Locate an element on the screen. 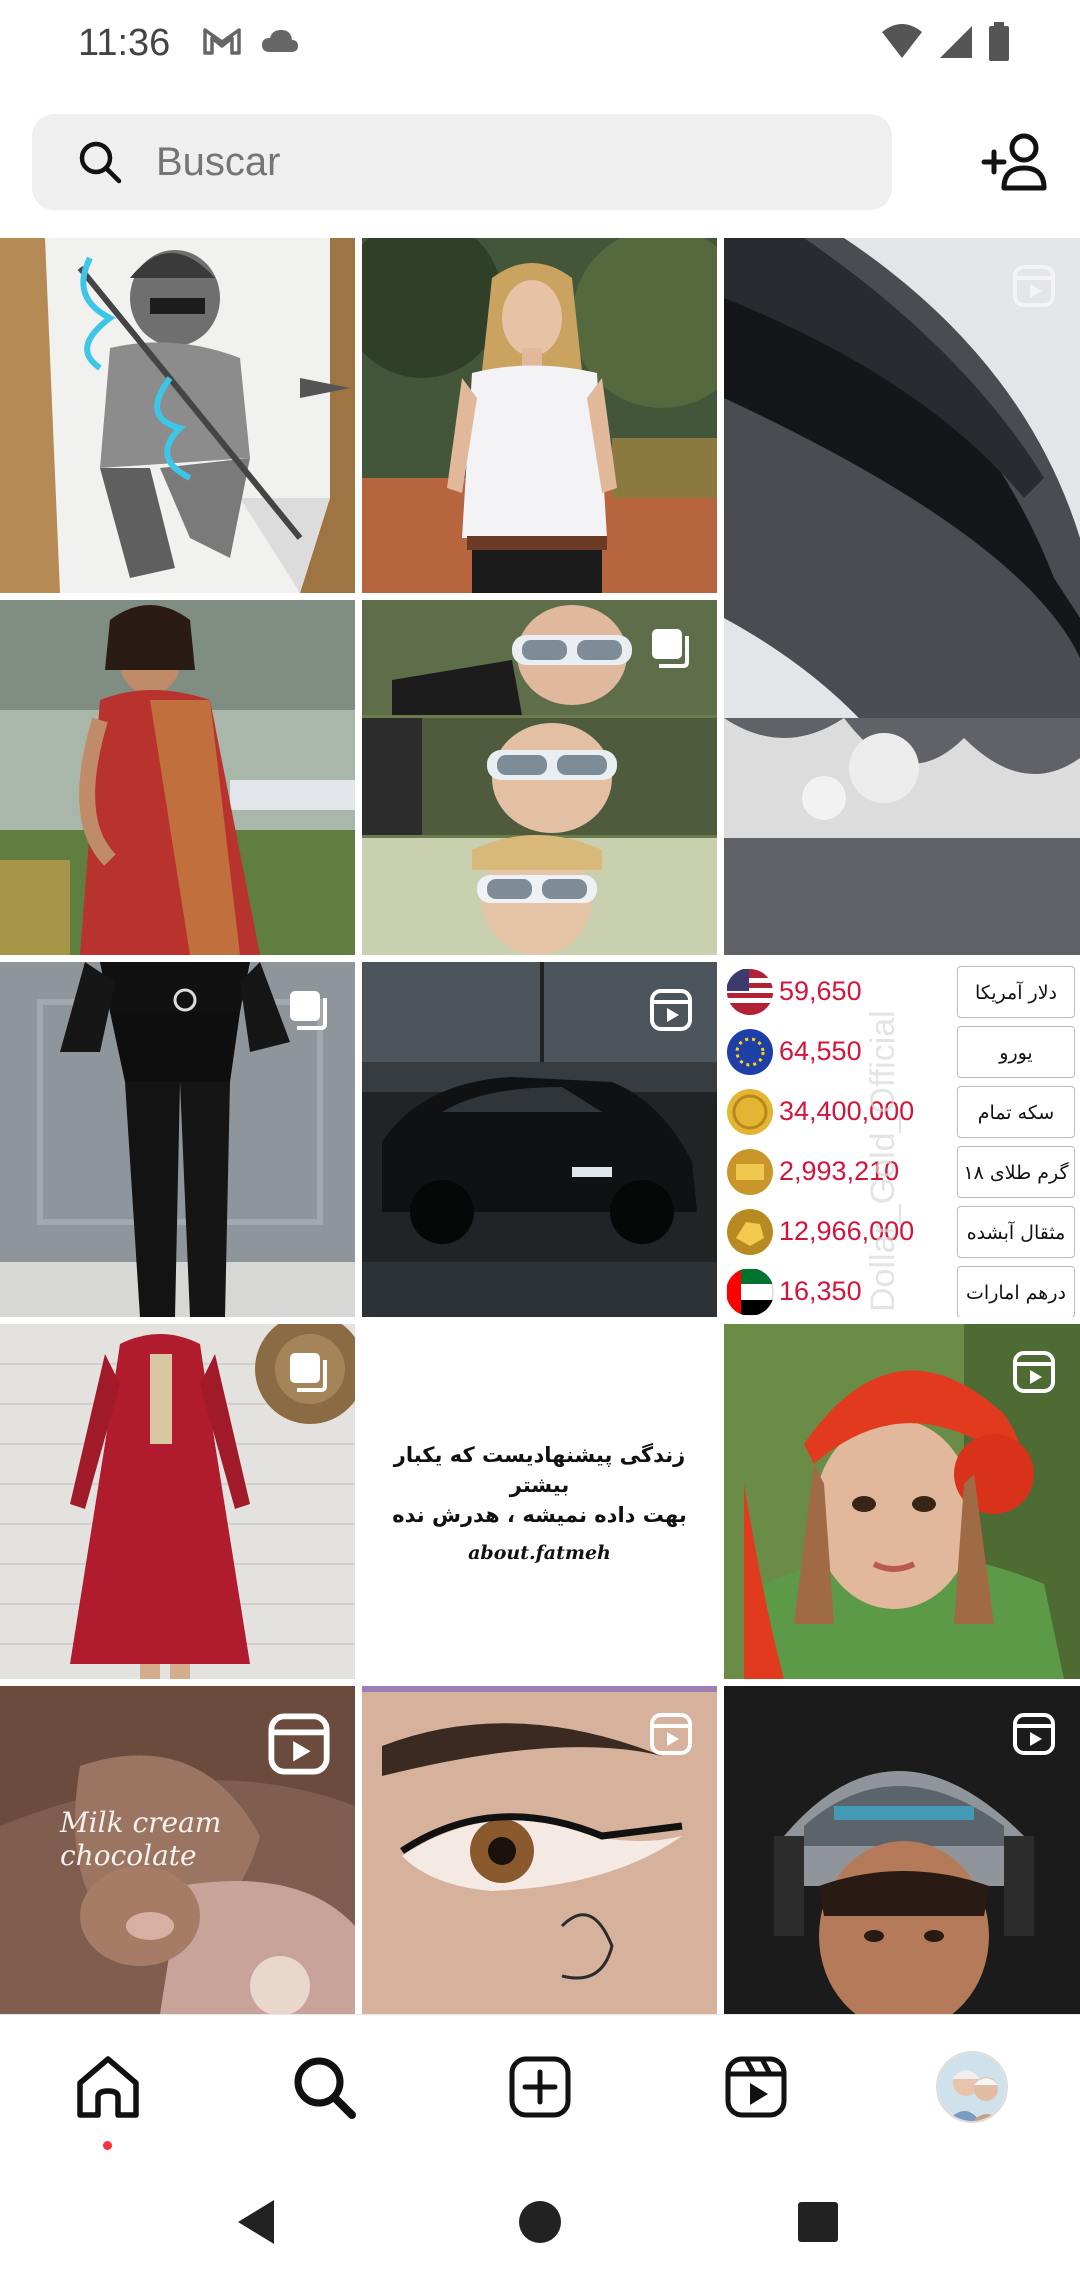 The image size is (1080, 2280). nav-search is located at coordinates (324, 2087).